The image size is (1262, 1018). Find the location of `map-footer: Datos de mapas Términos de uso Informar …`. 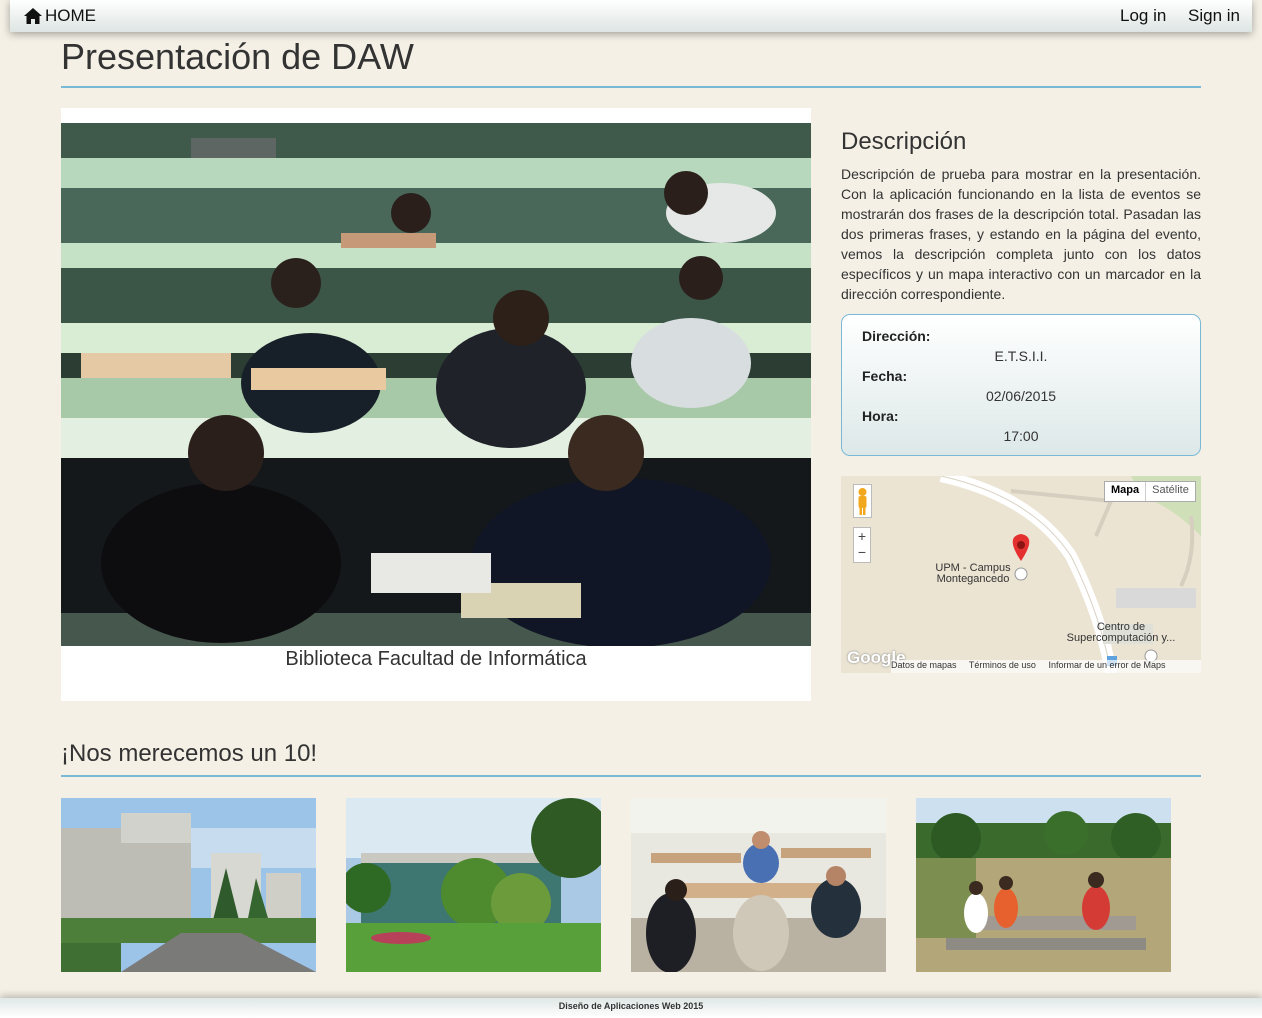

map-footer: Datos de mapas Términos de uso Informar … is located at coordinates (1046, 666).